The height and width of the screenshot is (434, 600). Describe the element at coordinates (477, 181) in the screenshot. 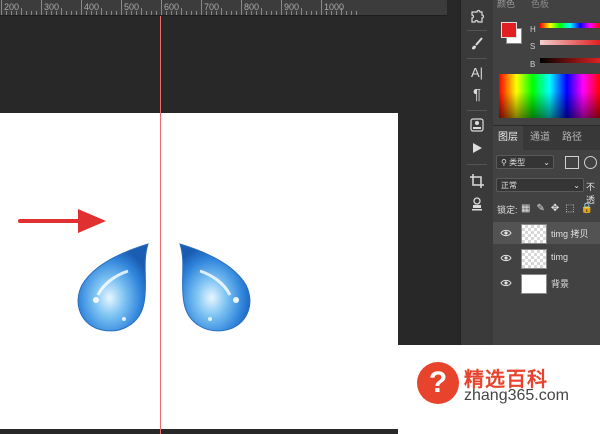

I see `crop-icon` at that location.